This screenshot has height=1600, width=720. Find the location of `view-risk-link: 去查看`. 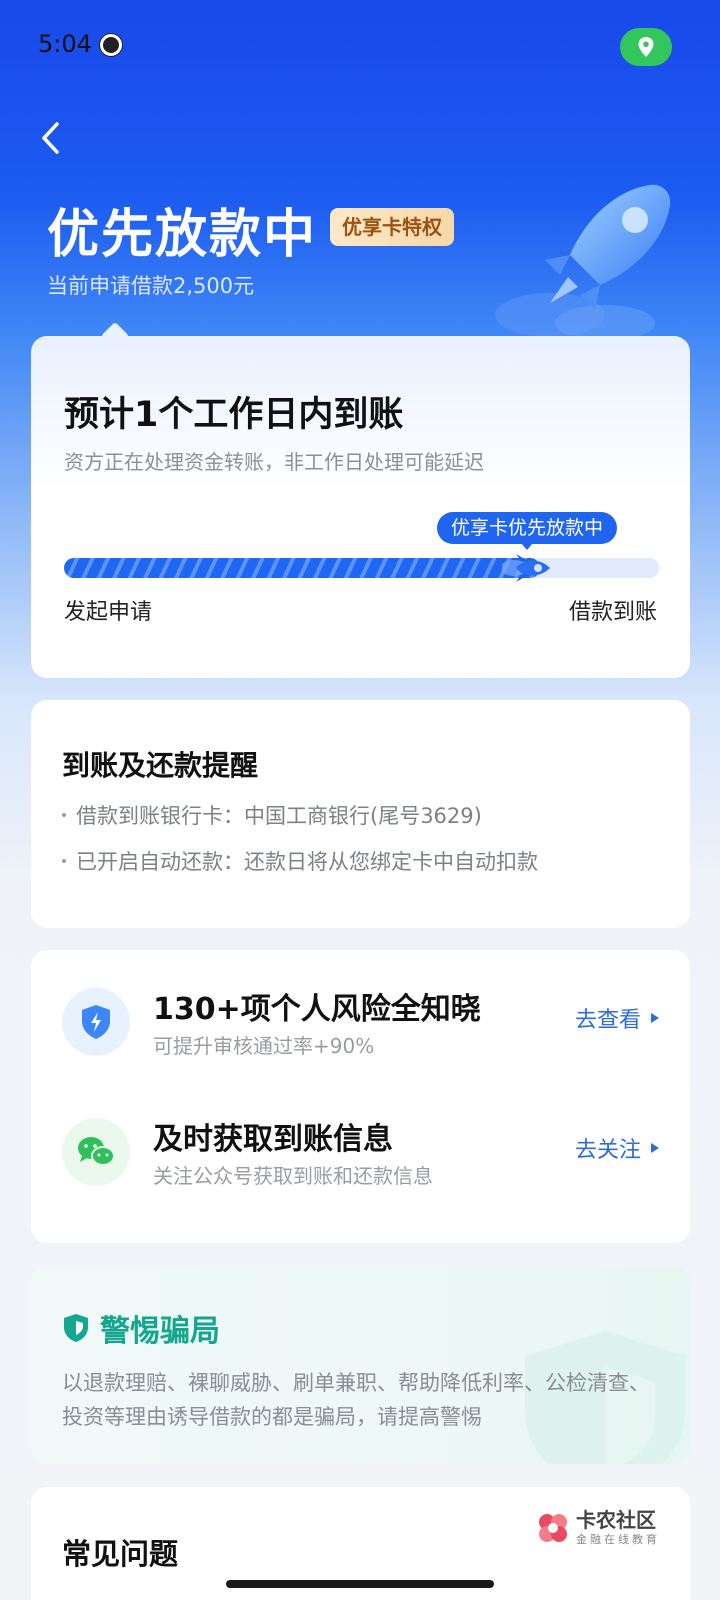

view-risk-link: 去查看 is located at coordinates (617, 1018).